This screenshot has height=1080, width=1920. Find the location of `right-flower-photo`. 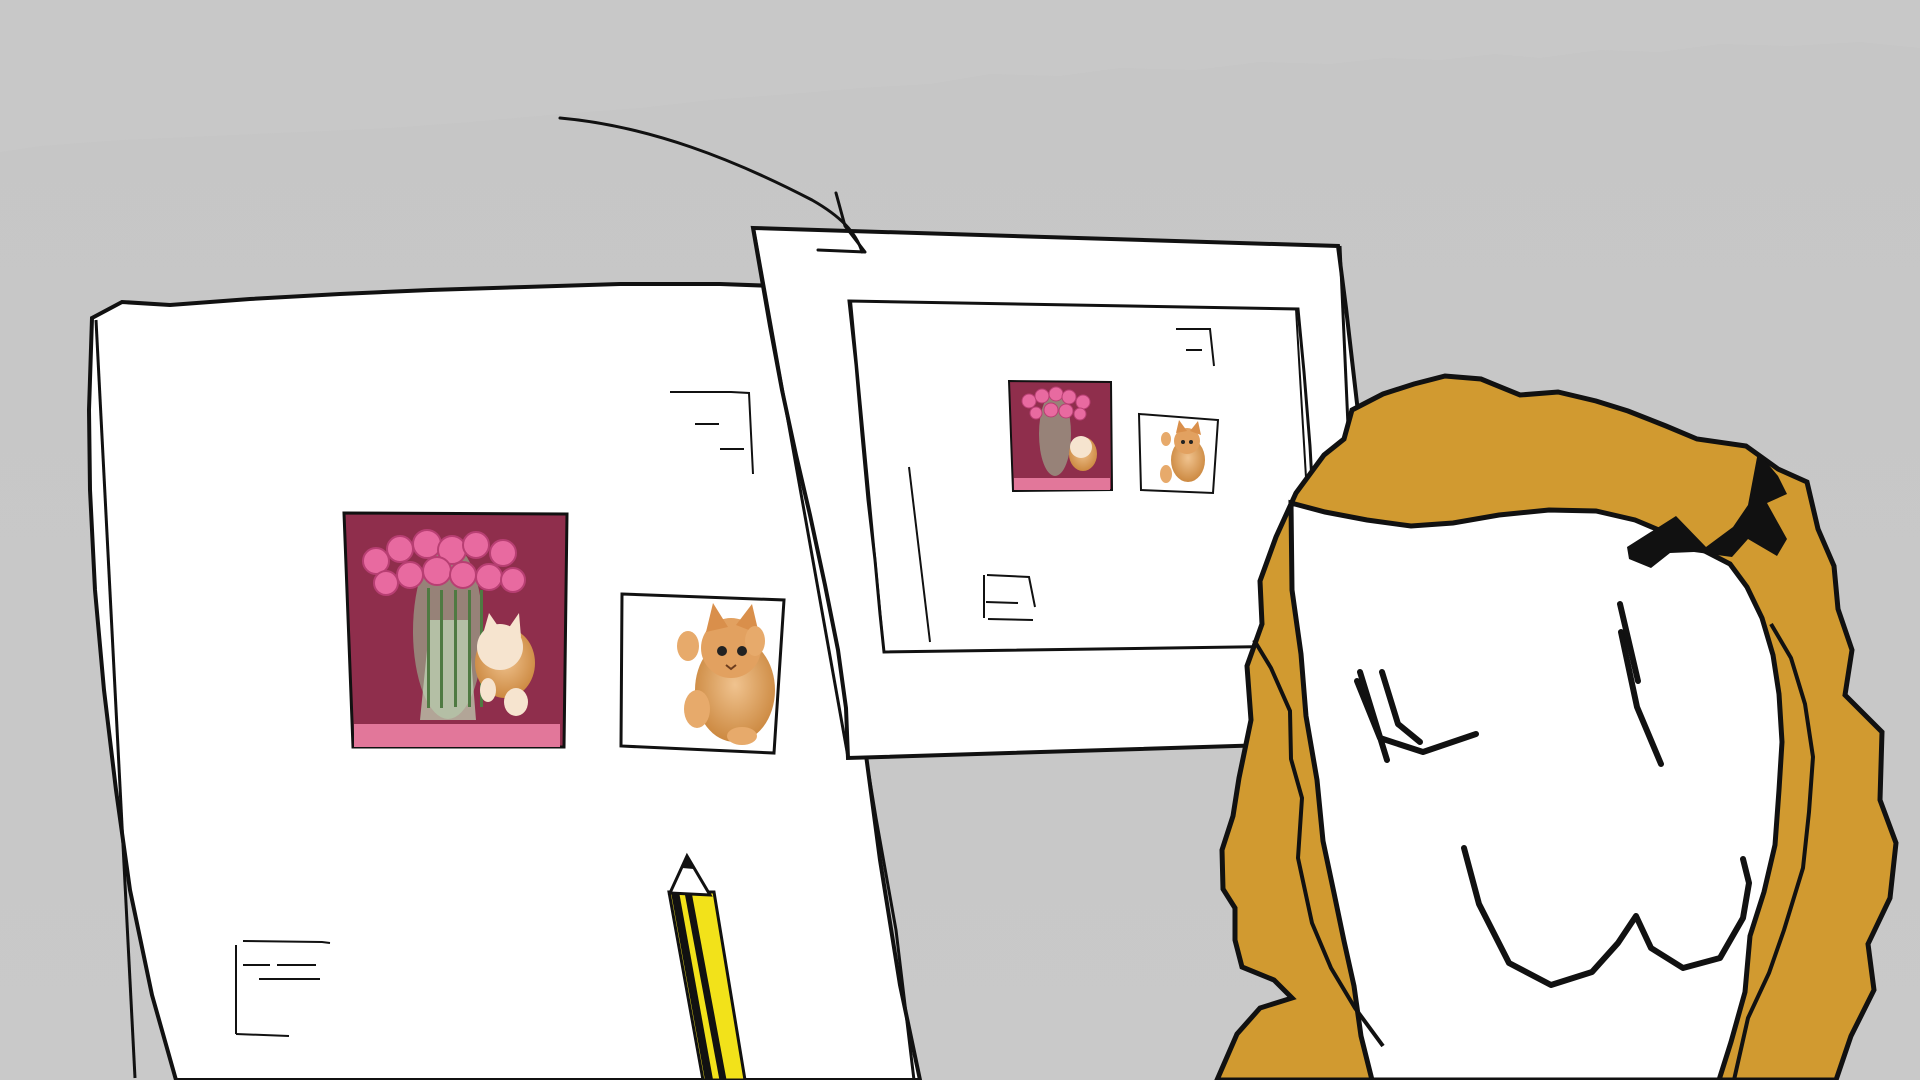

right-flower-photo is located at coordinates (1060, 436).